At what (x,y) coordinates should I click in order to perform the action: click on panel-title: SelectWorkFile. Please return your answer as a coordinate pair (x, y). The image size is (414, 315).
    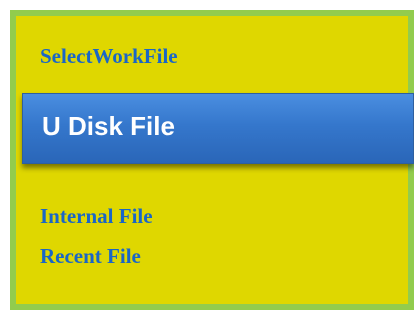
    Looking at the image, I should click on (109, 56).